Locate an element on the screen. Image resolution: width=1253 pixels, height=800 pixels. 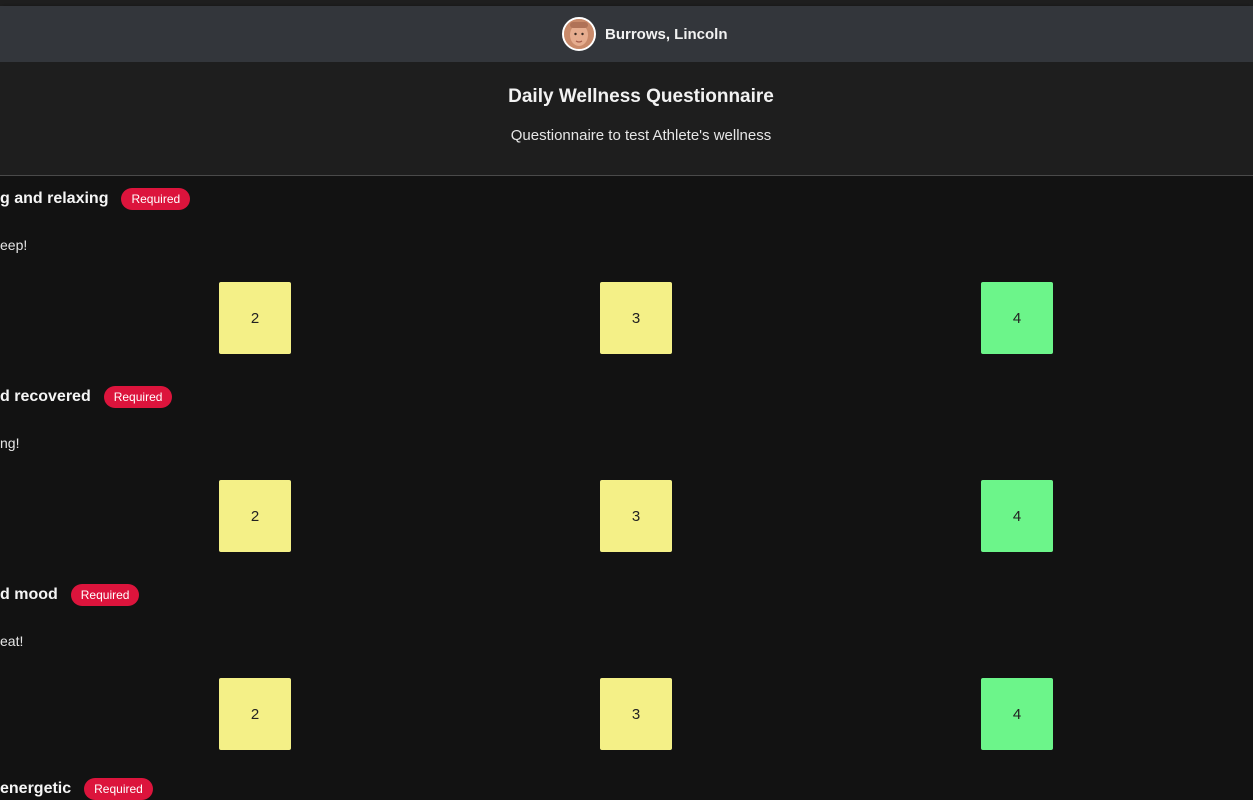
question-label: energetic Required is located at coordinates (76, 789).